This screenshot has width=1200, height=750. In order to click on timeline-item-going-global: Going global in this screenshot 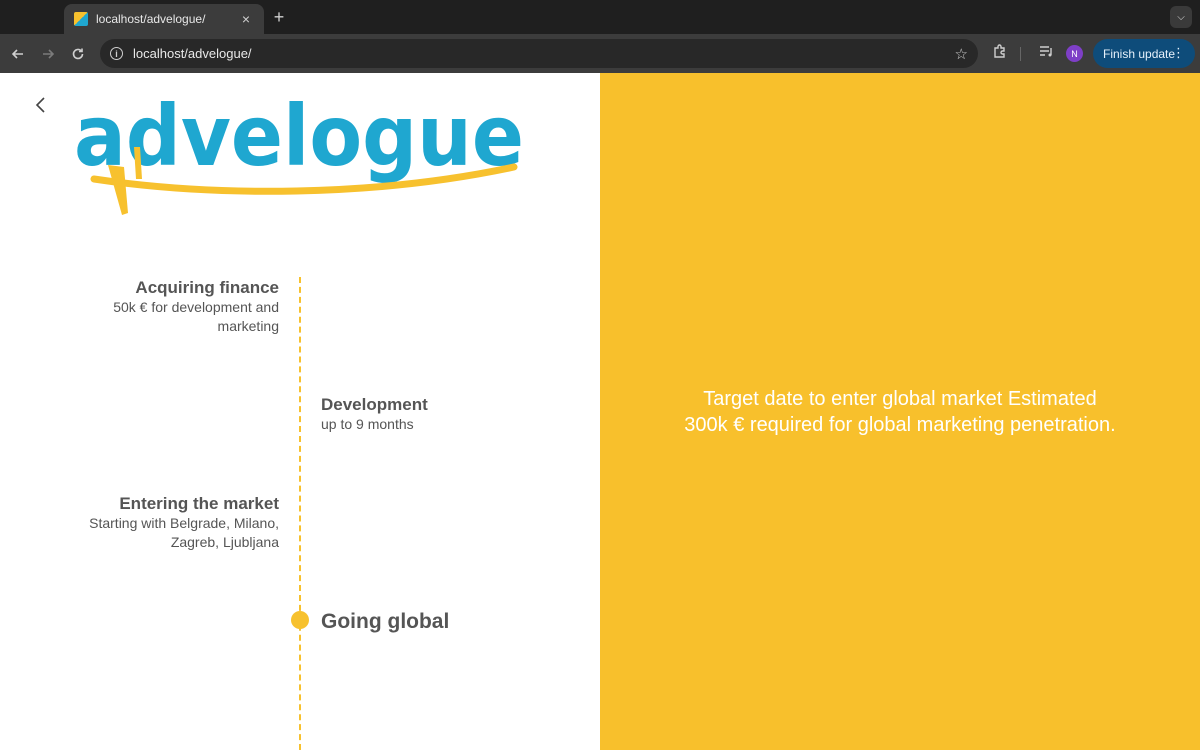, I will do `click(385, 622)`.